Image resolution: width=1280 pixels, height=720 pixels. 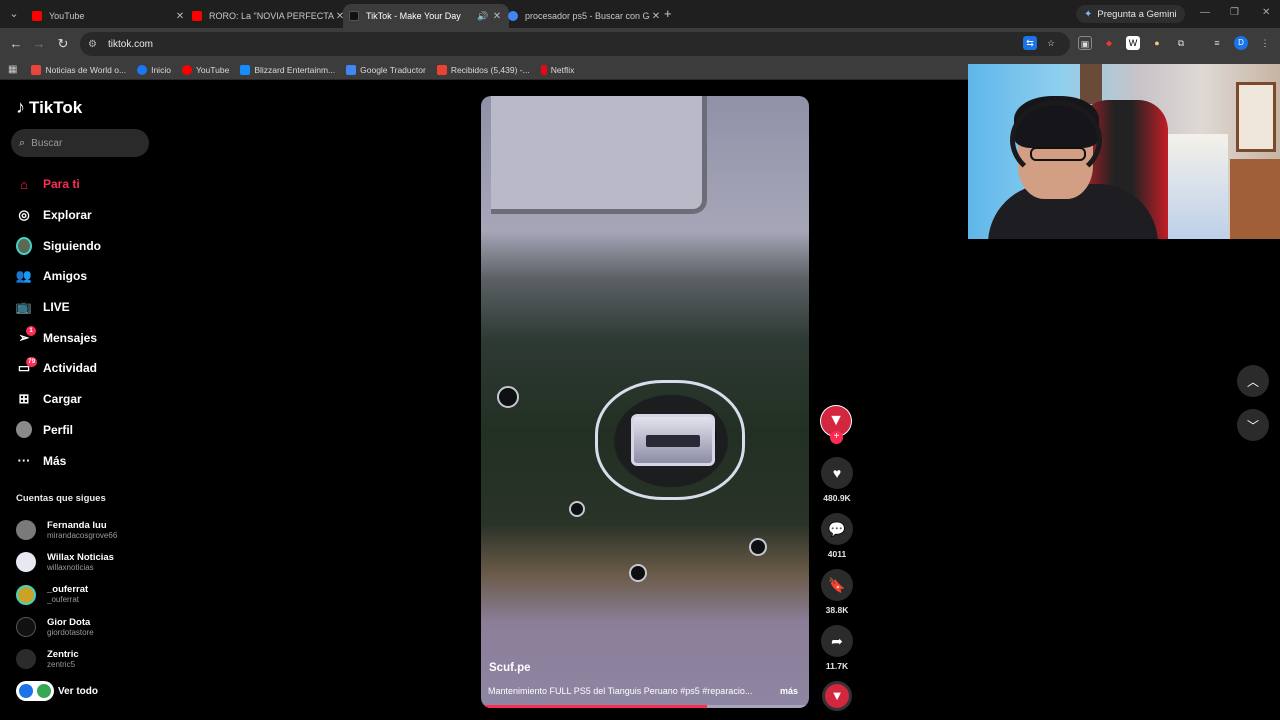 I want to click on audio-playing-icon: 🔊, so click(x=484, y=16).